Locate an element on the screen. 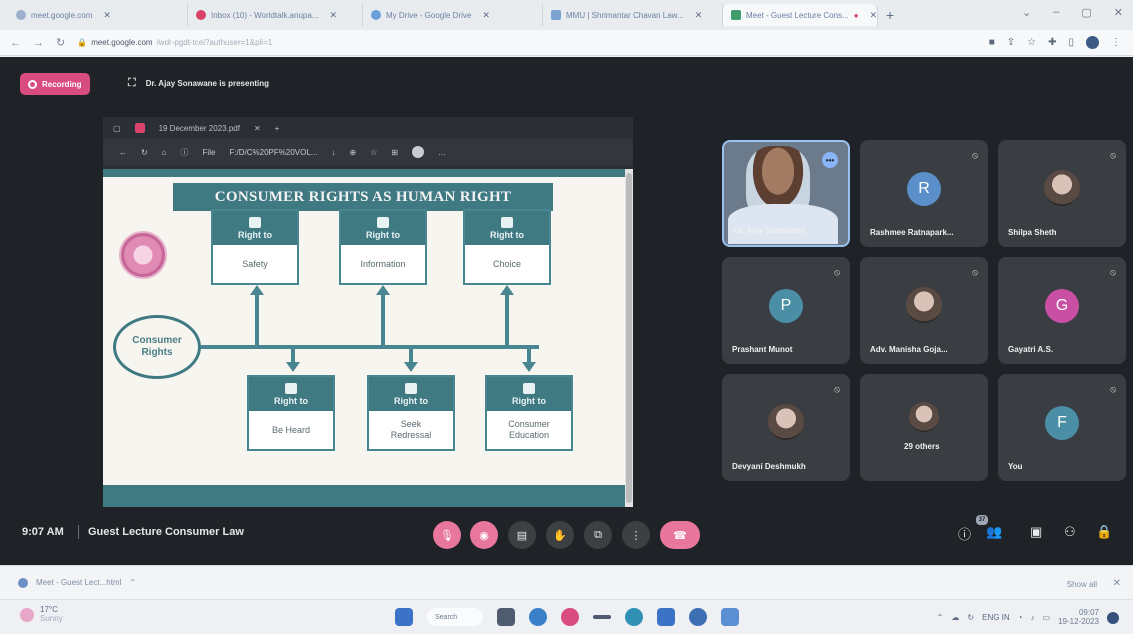 This screenshot has width=1133, height=634. info-person-icon is located at coordinates (383, 222).